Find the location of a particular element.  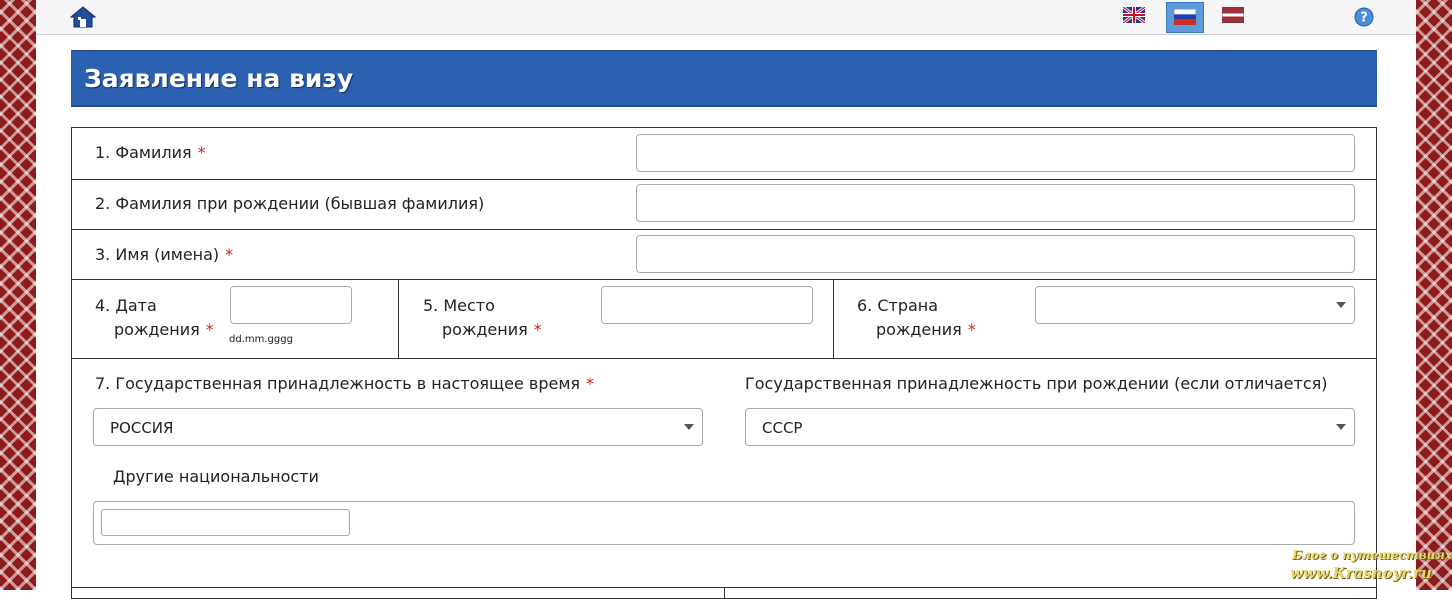

form-row-first-names: 3. Имя (имена) * is located at coordinates (724, 254).